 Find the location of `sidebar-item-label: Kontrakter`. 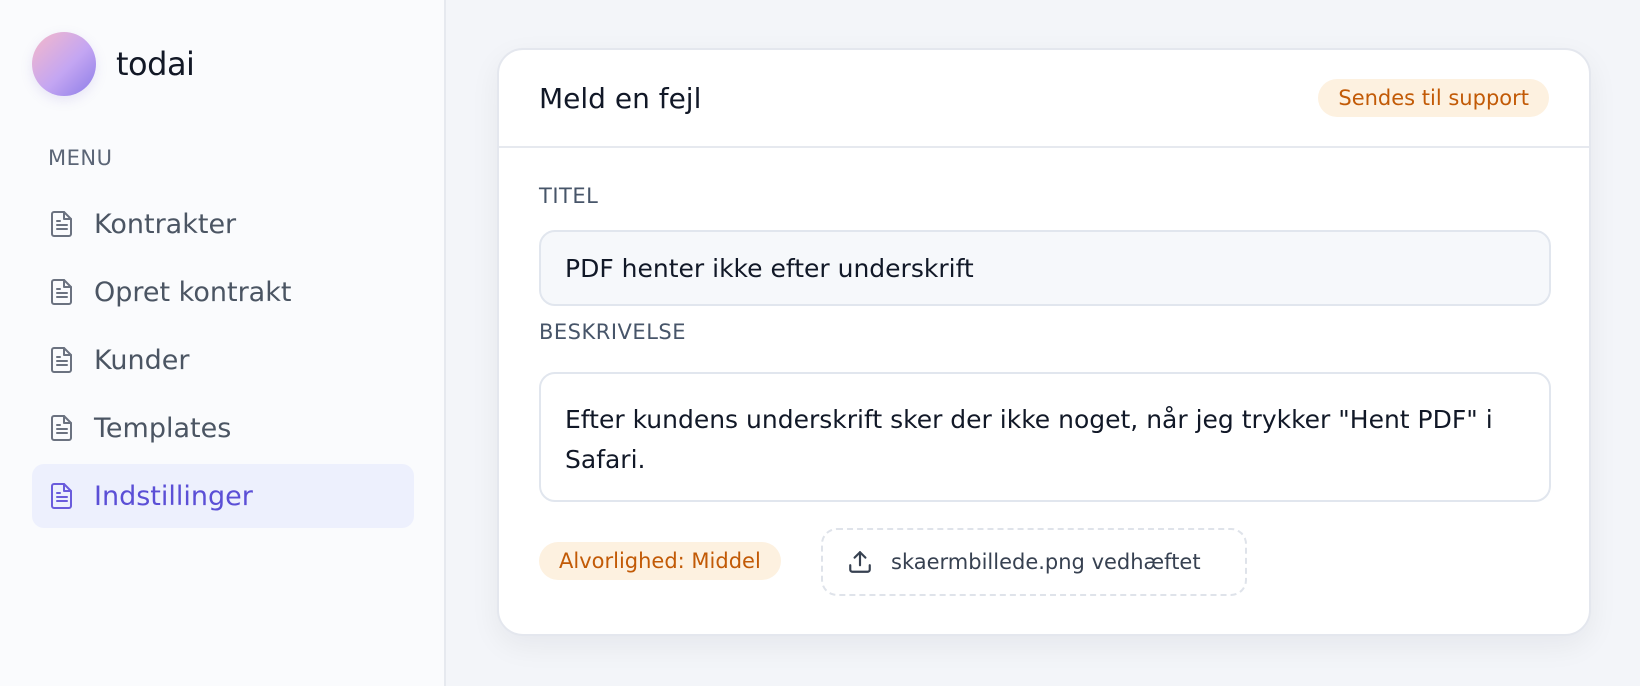

sidebar-item-label: Kontrakter is located at coordinates (165, 224).